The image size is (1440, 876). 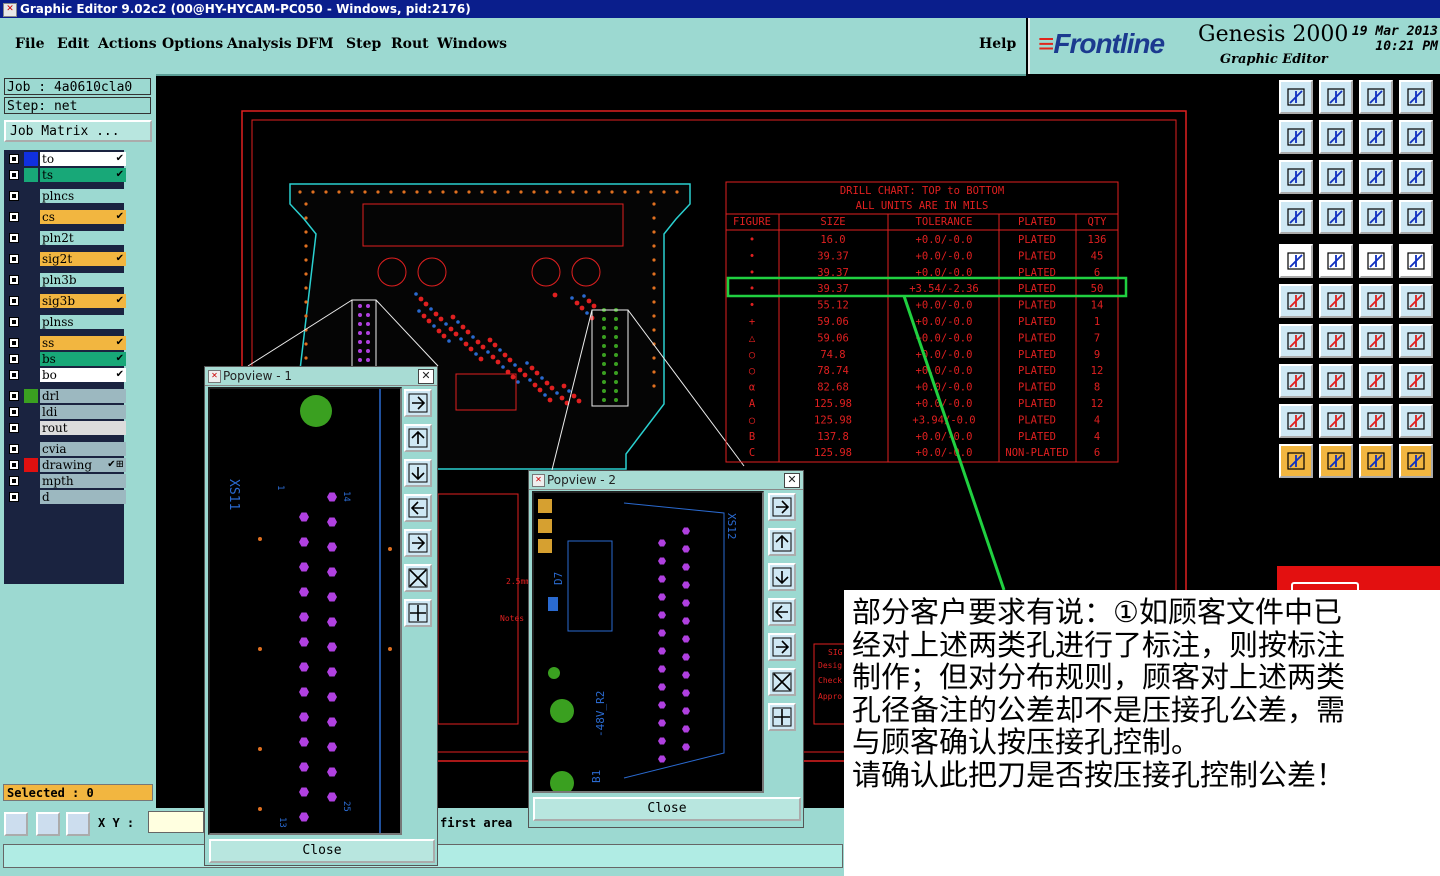 I want to click on layer-row-pln2t: pln2t, so click(x=66, y=238).